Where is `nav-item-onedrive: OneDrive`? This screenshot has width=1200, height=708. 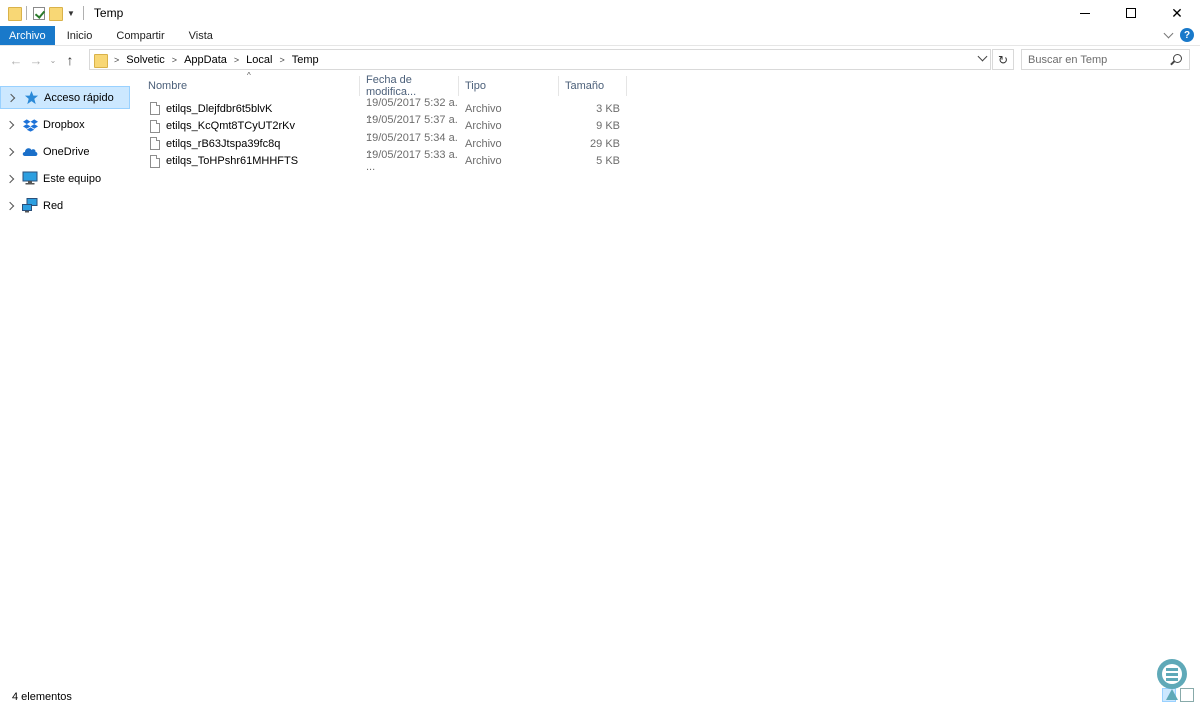 nav-item-onedrive: OneDrive is located at coordinates (65, 151).